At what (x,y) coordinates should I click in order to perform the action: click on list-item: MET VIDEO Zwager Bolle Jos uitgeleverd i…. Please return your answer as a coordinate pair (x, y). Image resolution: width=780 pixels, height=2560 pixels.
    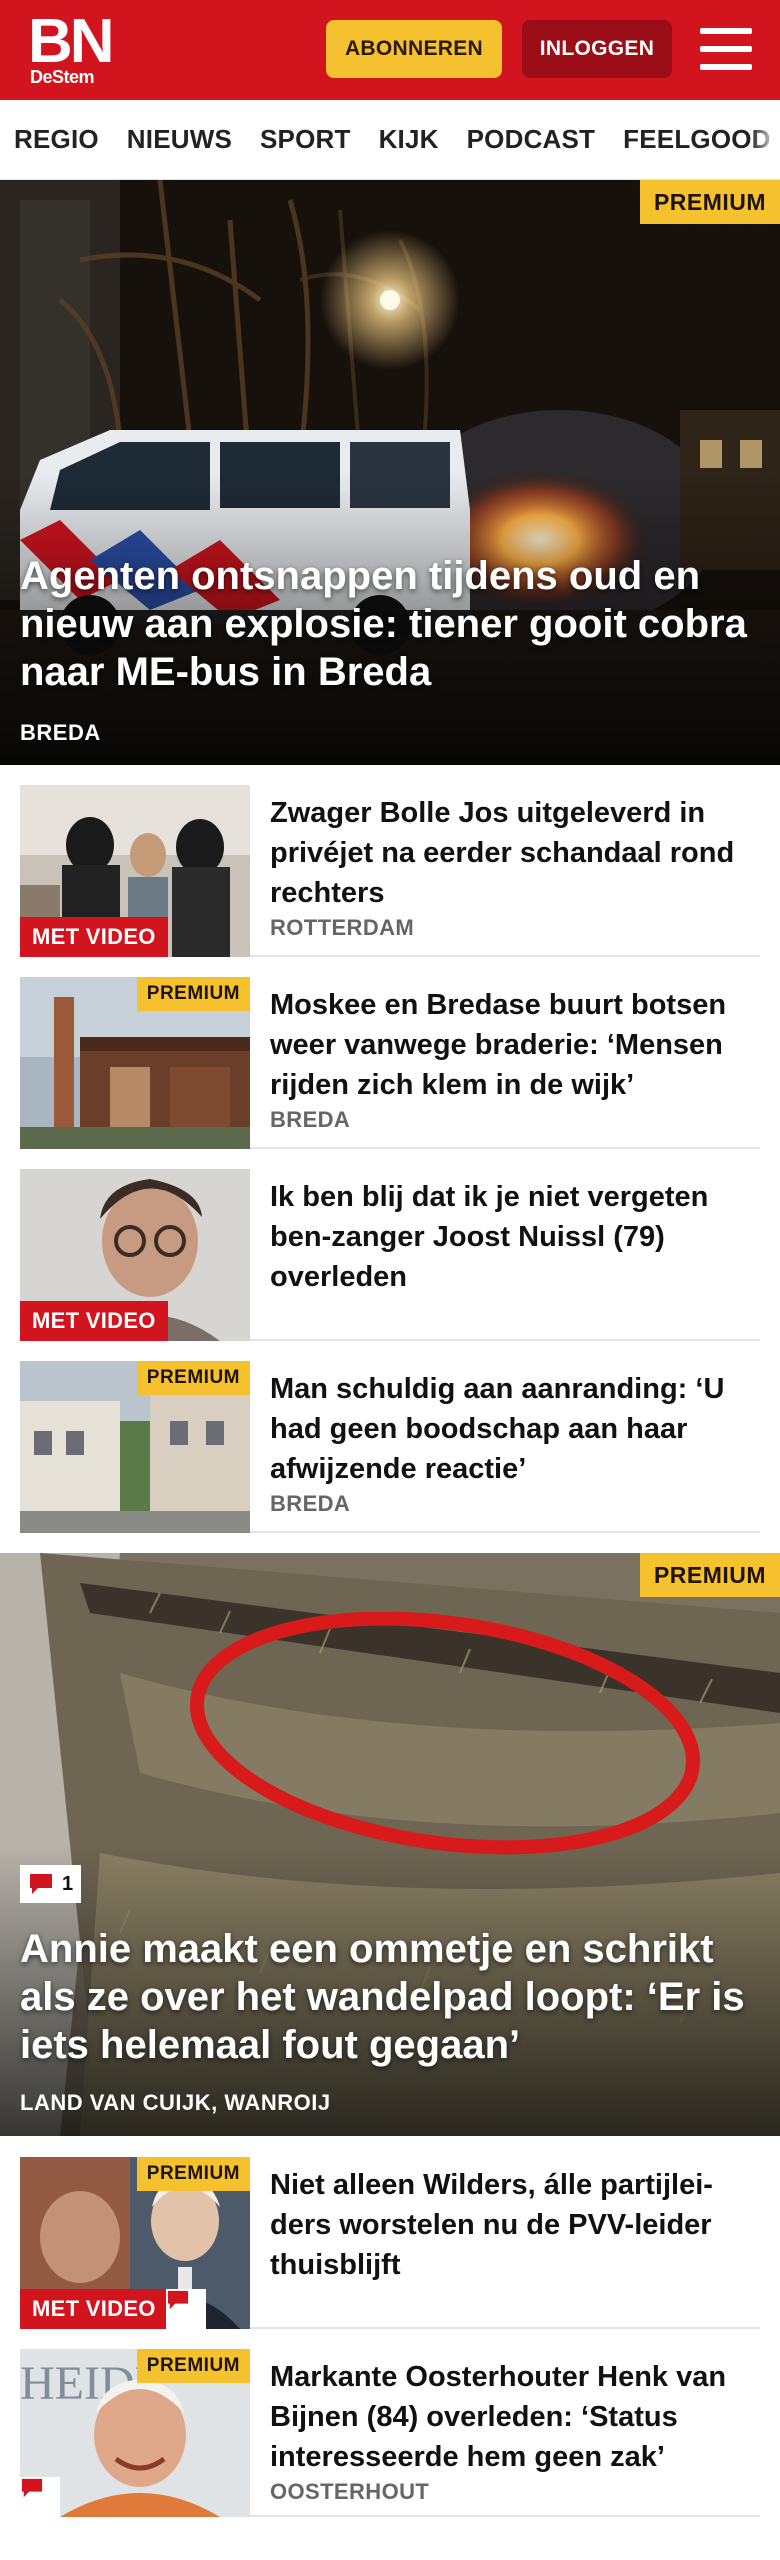
    Looking at the image, I should click on (390, 871).